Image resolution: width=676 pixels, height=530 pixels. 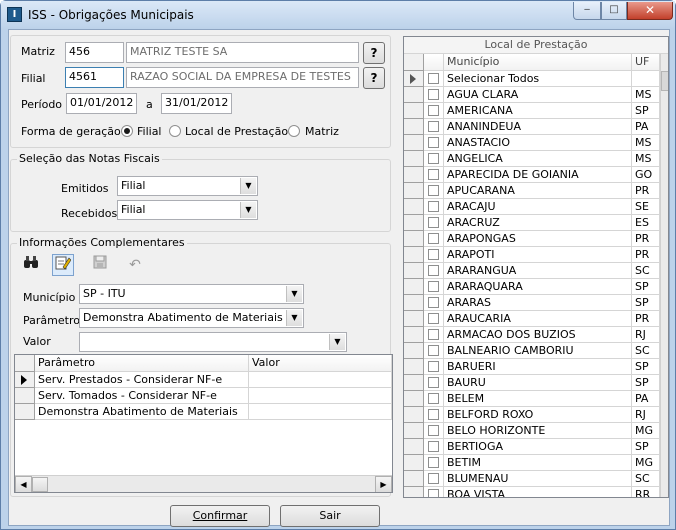 I want to click on list-item-municipio: ARAPONGAS, so click(x=538, y=239).